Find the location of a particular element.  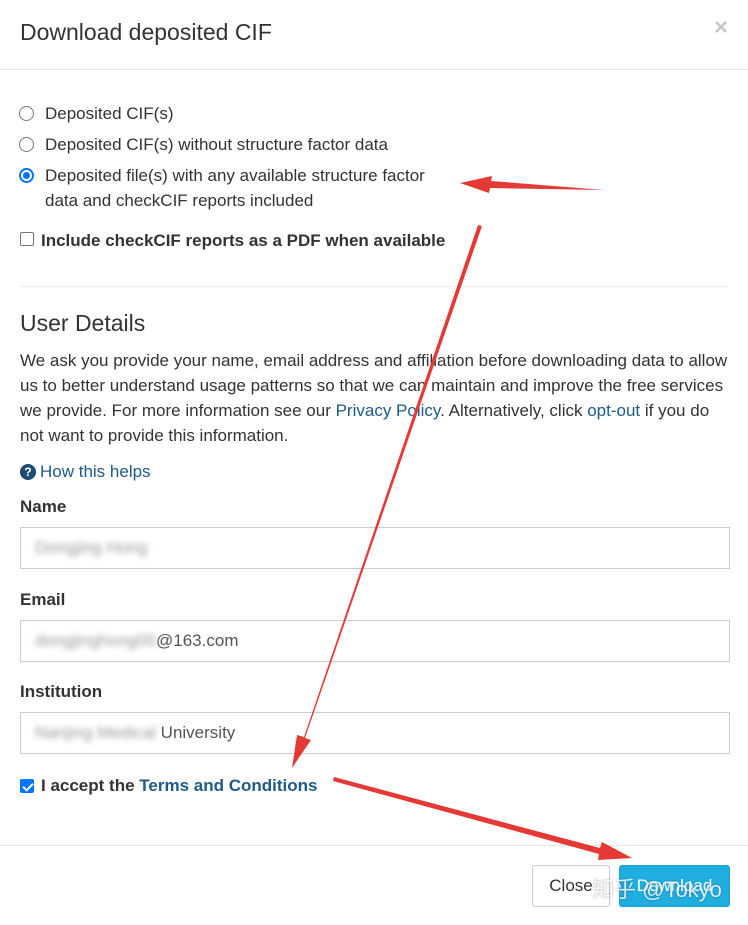

arrow-to-radio-option is located at coordinates (532, 184).